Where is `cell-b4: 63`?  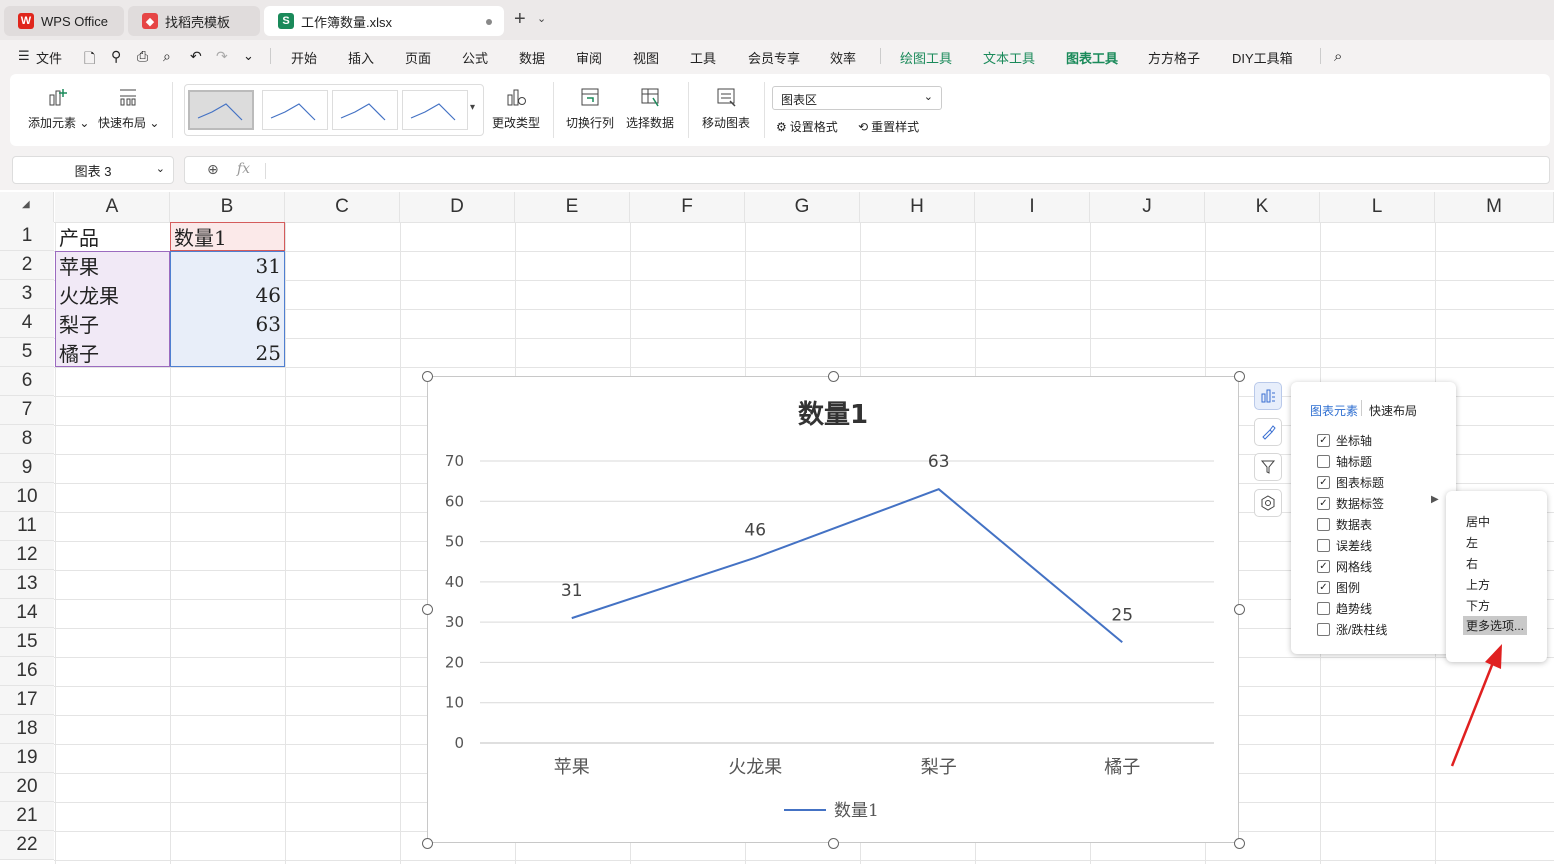 cell-b4: 63 is located at coordinates (225, 323).